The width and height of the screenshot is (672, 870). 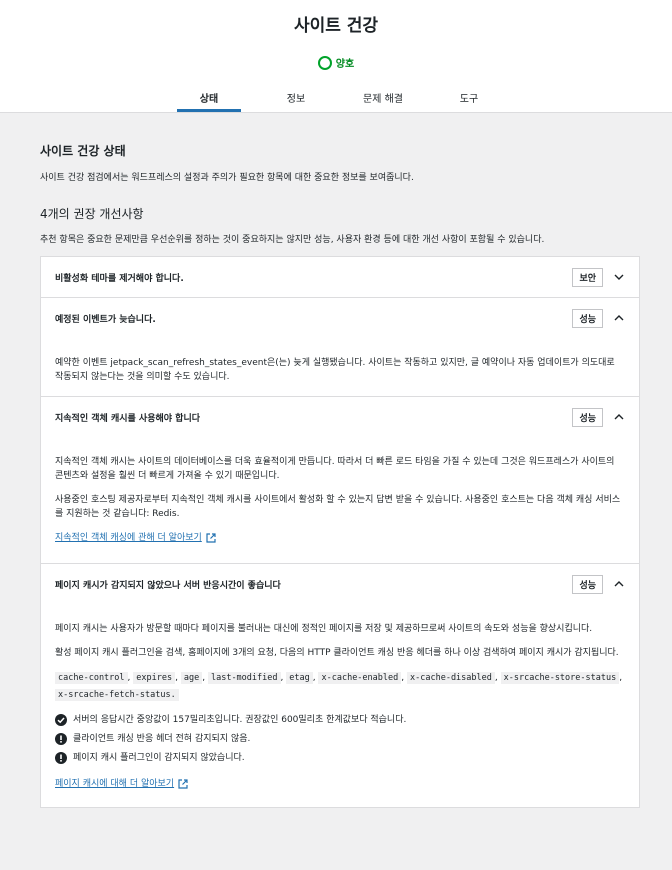 What do you see at coordinates (324, 62) in the screenshot?
I see `status-circle-icon` at bounding box center [324, 62].